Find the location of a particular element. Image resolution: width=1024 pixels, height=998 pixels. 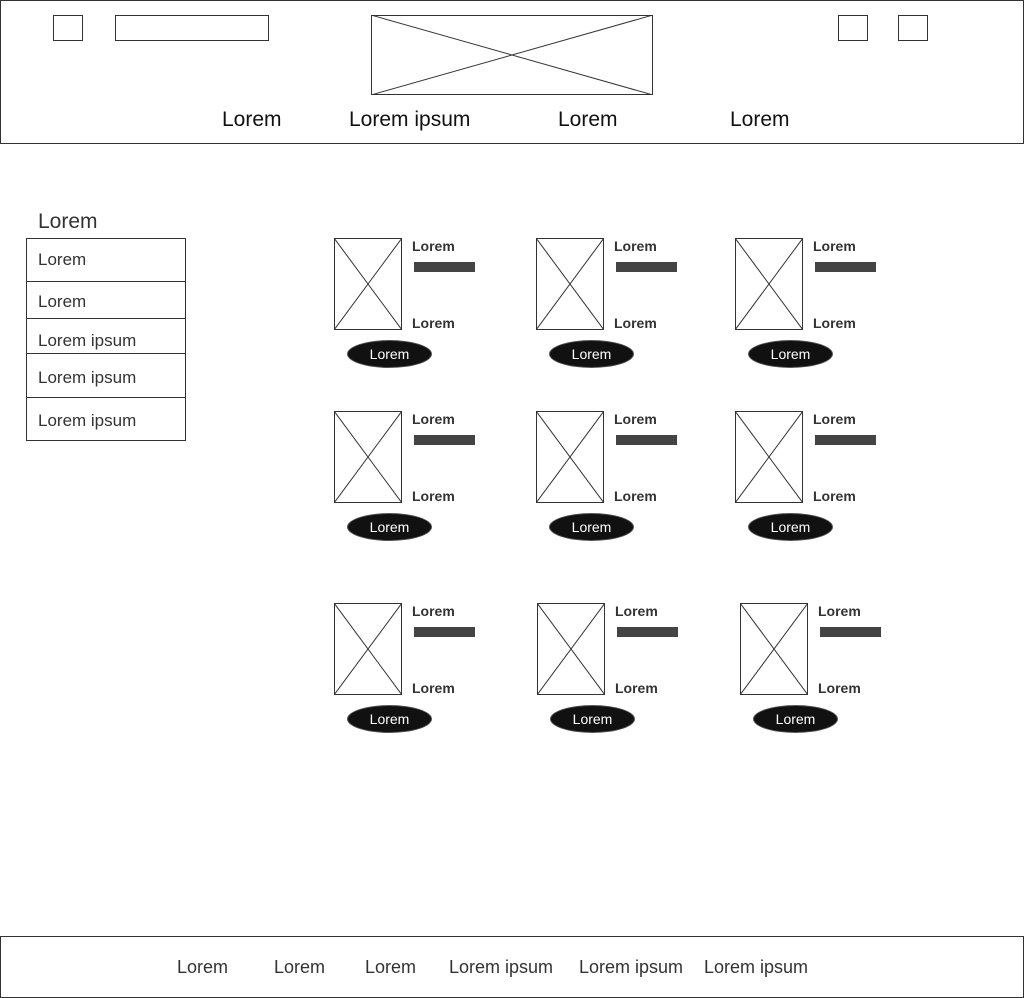

sidebar-item-3: Lorem ipsum is located at coordinates (106, 341).